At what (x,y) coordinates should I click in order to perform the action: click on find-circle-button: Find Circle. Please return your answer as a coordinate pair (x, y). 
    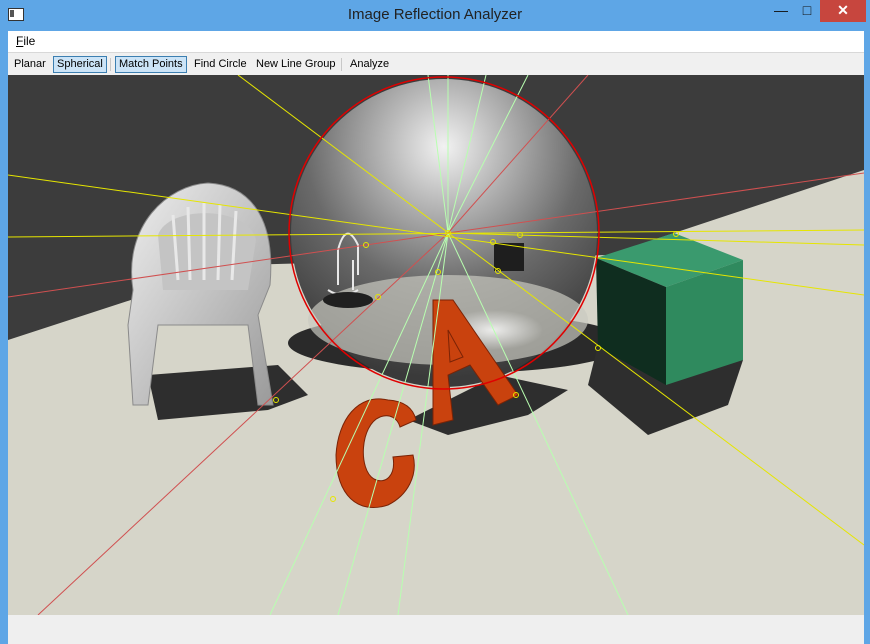
    Looking at the image, I should click on (220, 64).